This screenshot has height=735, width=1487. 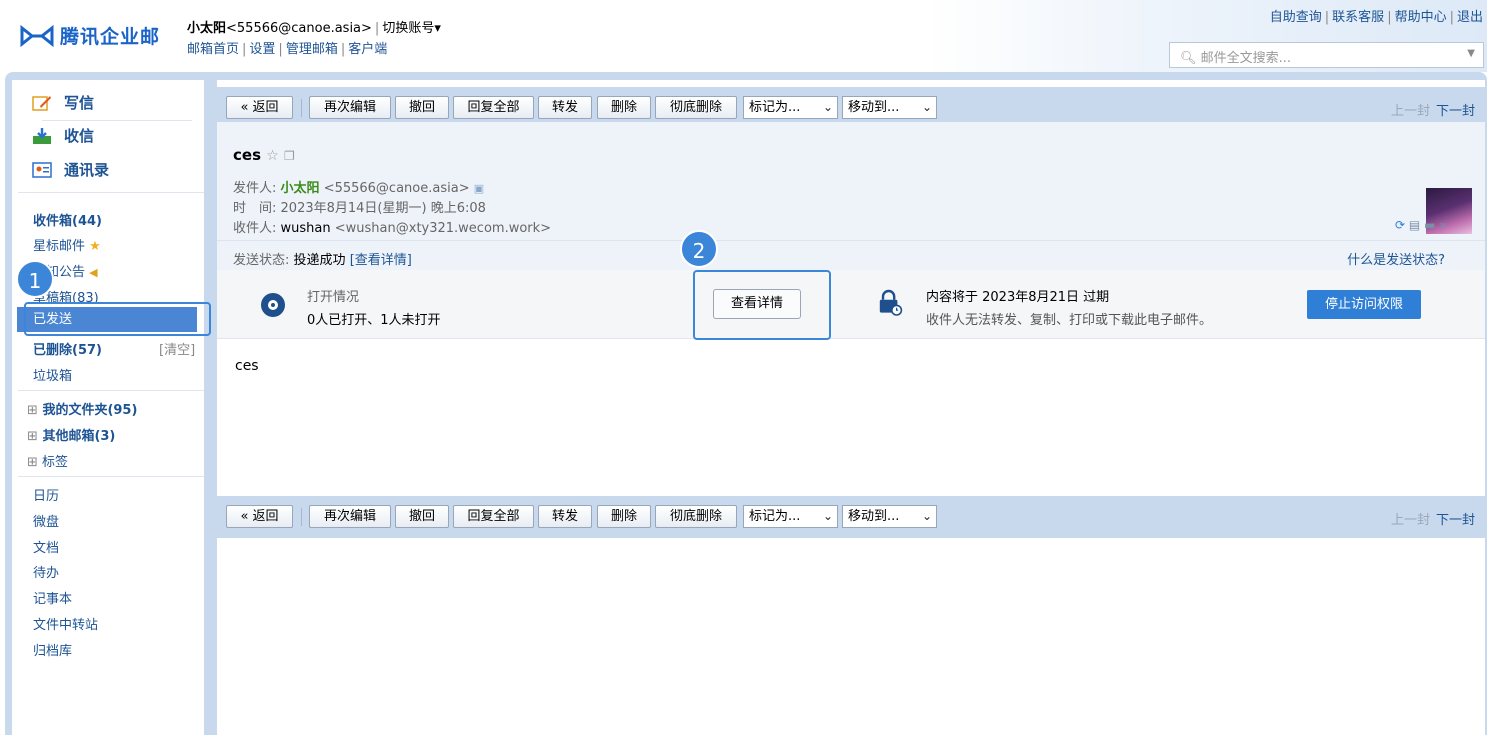 What do you see at coordinates (71, 434) in the screenshot?
I see `group-other-mailboxes: ⊞ 其他邮箱(3)` at bounding box center [71, 434].